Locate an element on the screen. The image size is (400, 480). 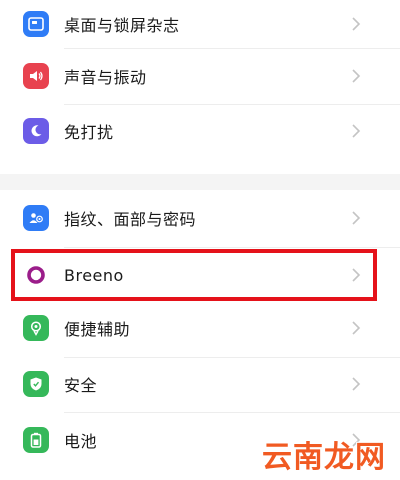
settings-item-breeno: Breeno is located at coordinates (200, 275).